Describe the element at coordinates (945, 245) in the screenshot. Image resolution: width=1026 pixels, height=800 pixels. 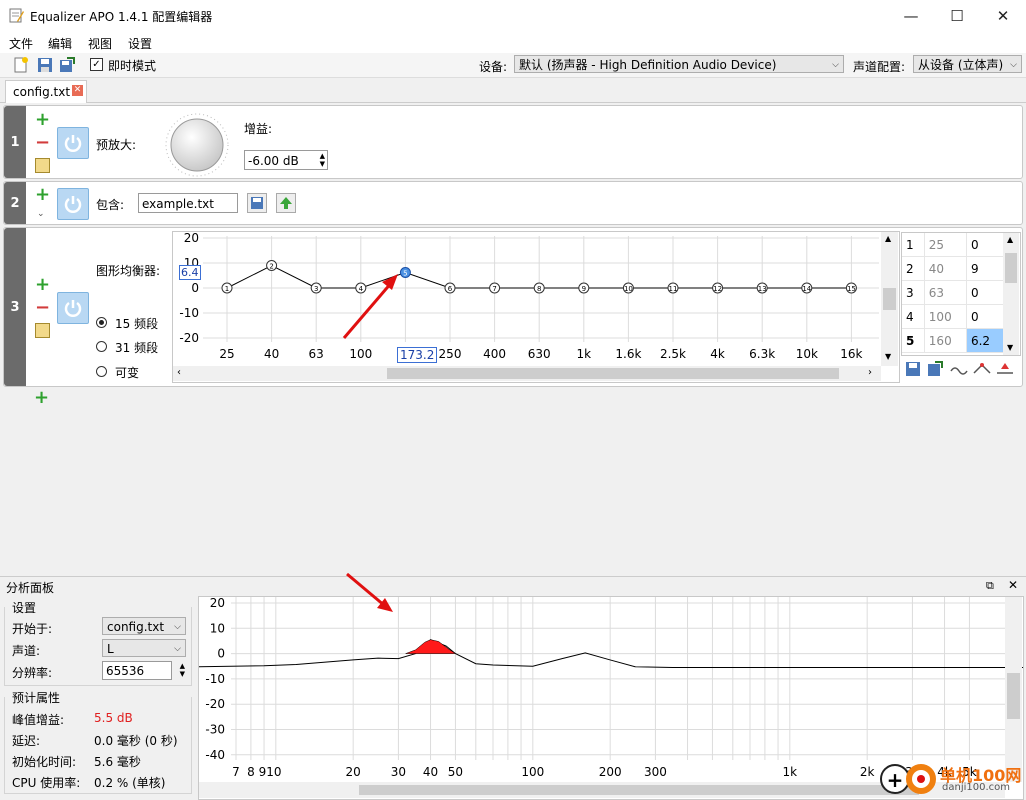
I see `band-frequency: 25` at that location.